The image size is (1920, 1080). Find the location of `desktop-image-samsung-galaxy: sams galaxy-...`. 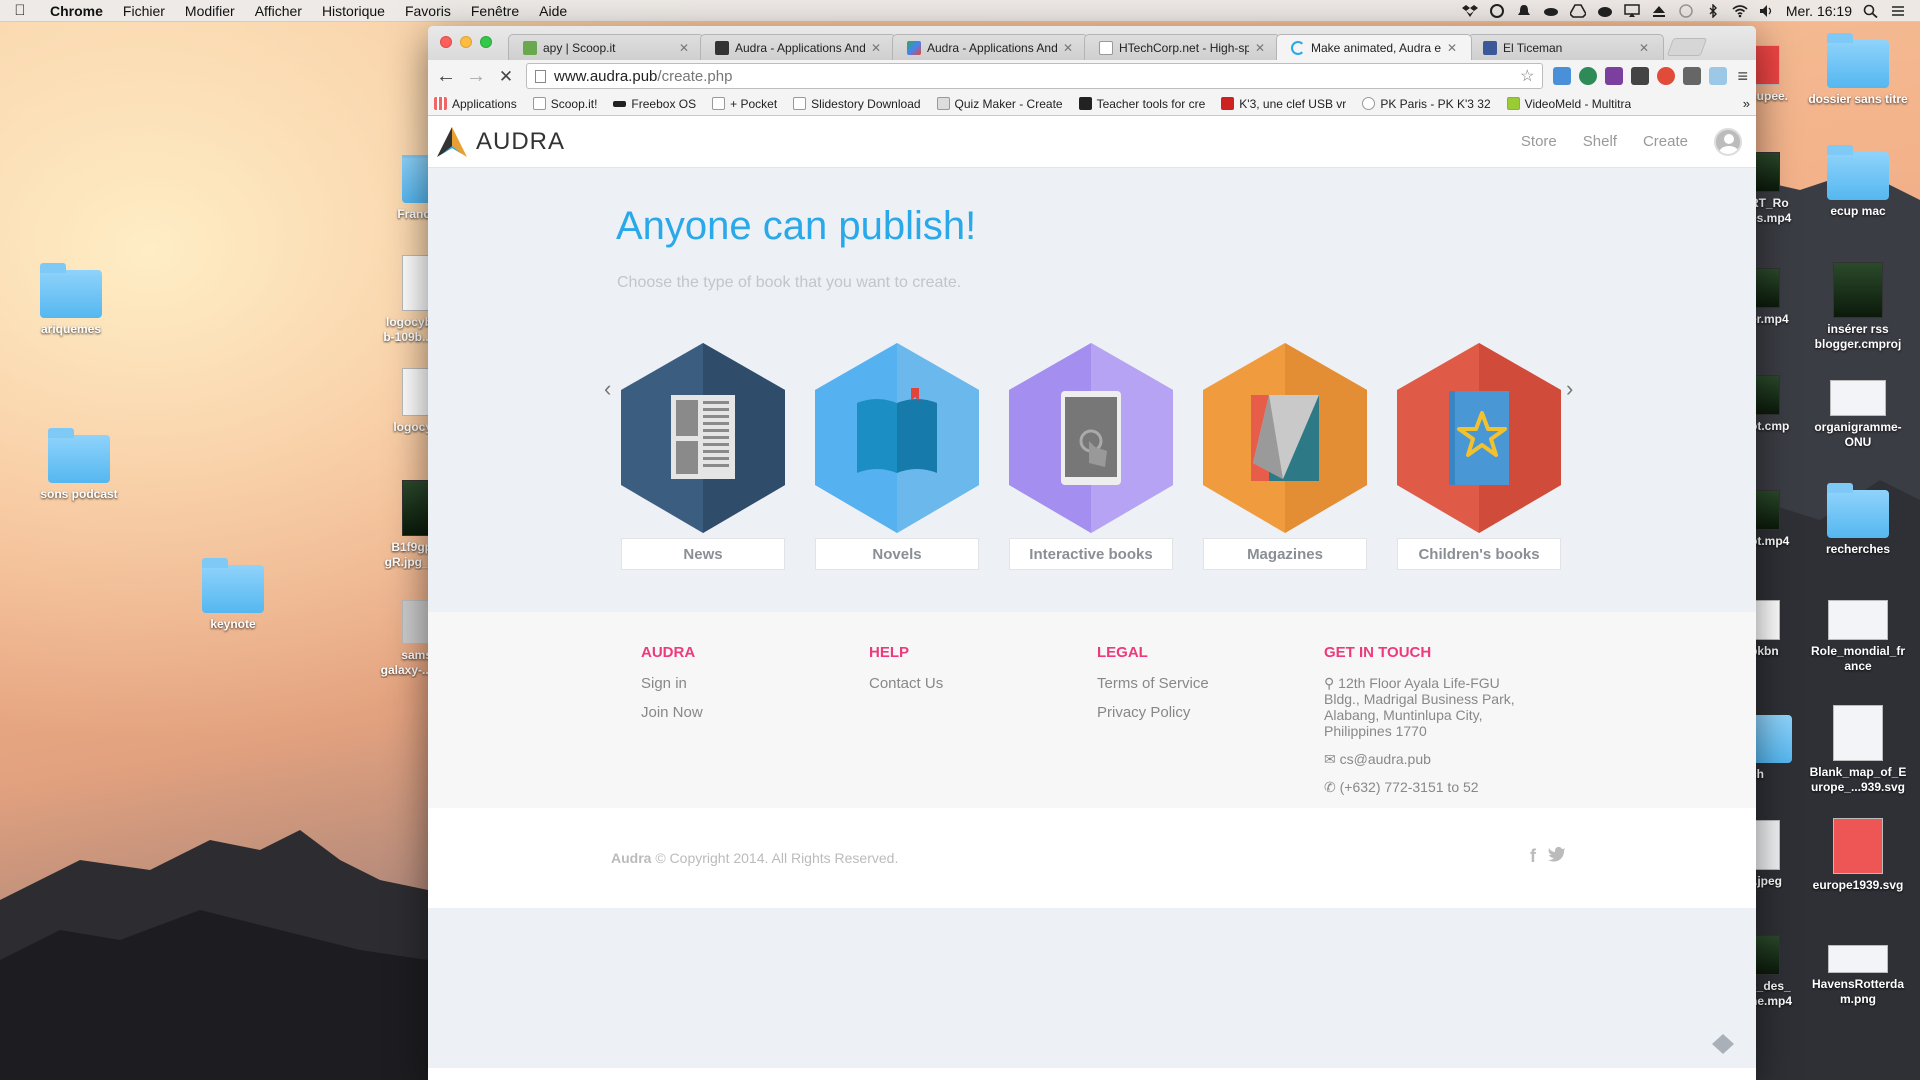

desktop-image-samsung-galaxy: sams galaxy-... is located at coordinates (402, 639).